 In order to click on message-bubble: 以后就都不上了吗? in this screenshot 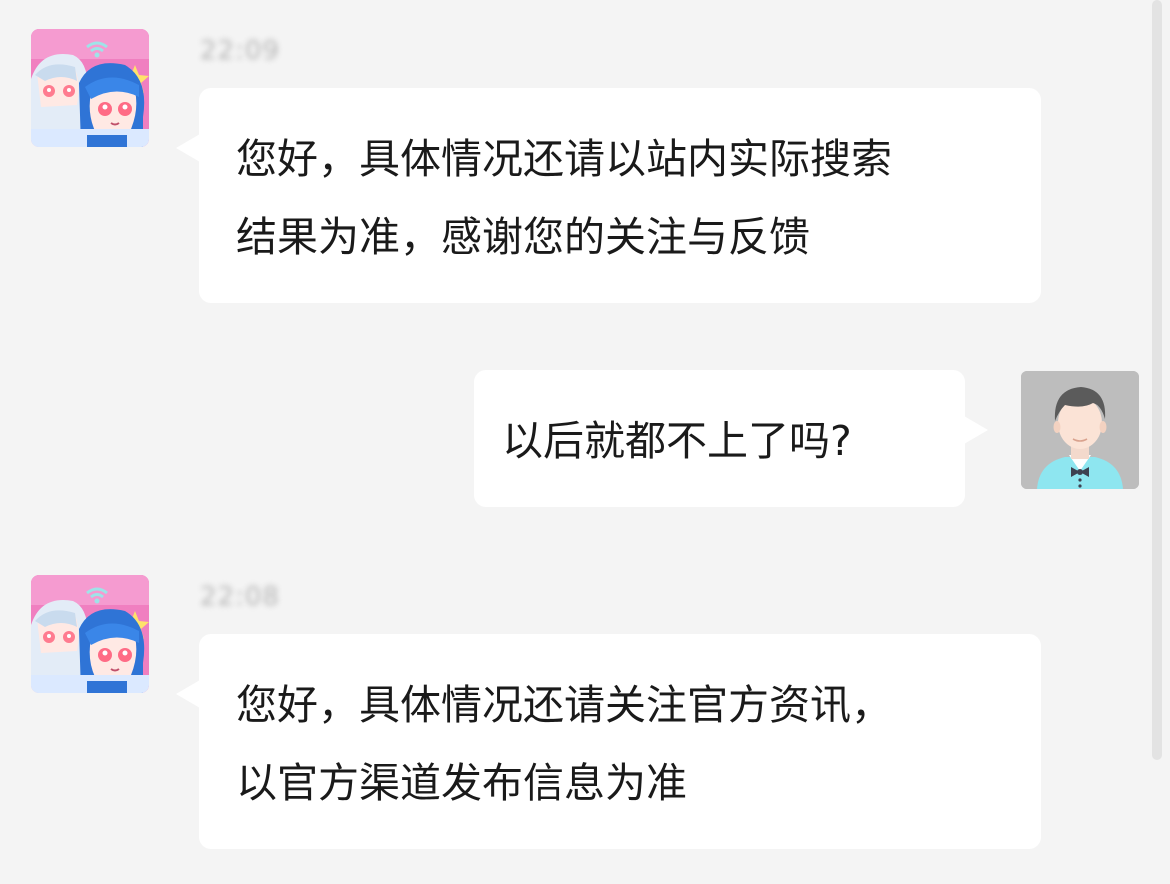, I will do `click(719, 438)`.